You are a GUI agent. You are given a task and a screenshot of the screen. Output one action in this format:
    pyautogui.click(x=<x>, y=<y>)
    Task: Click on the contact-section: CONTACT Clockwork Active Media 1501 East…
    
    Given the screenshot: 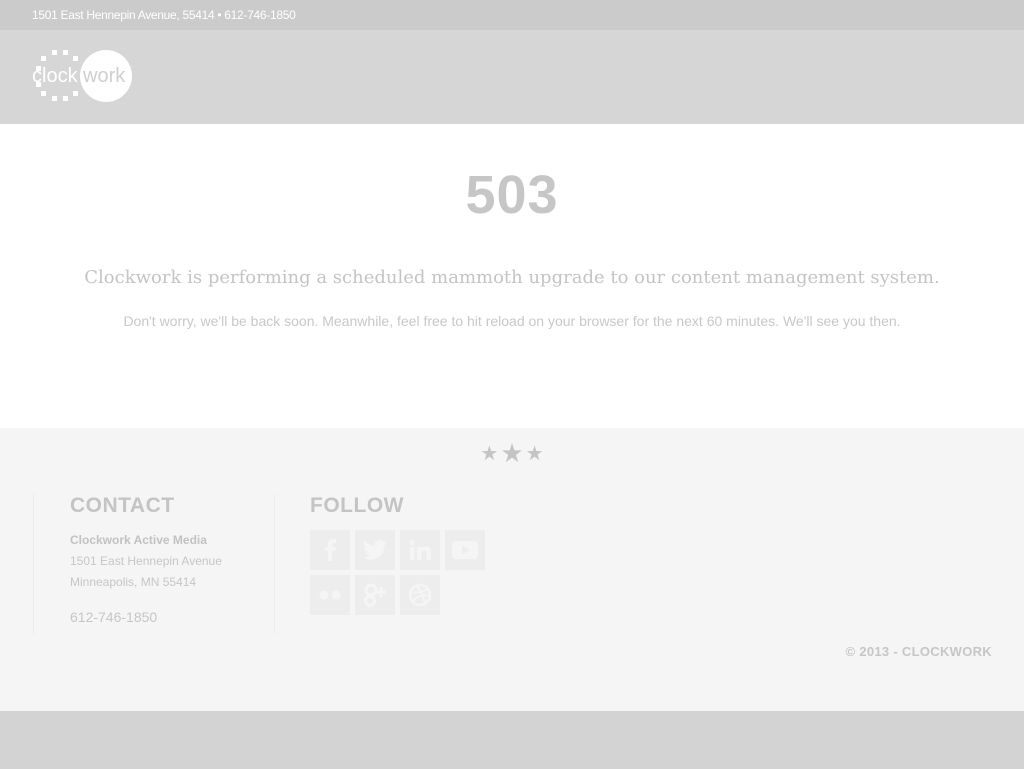 What is the action you would take?
    pyautogui.click(x=154, y=564)
    